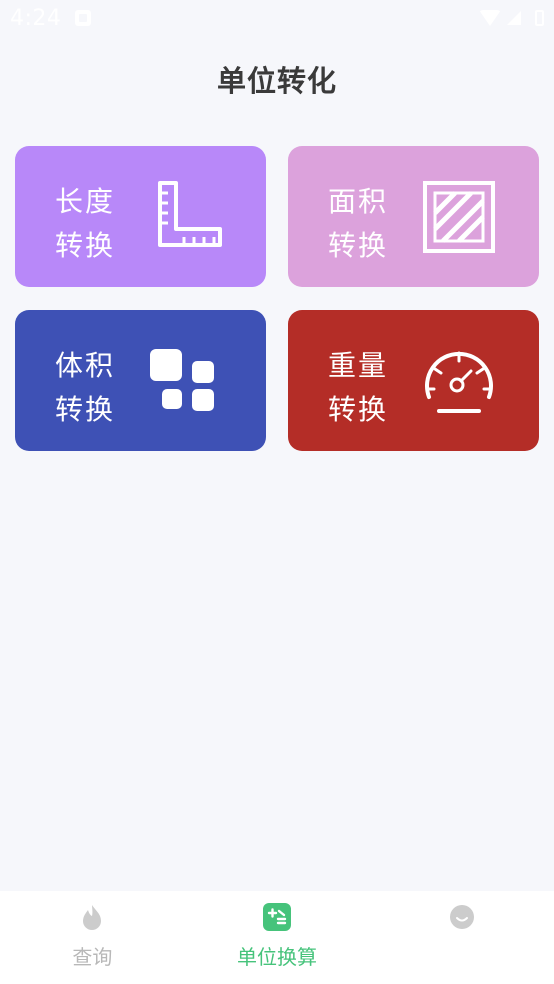  Describe the element at coordinates (358, 388) in the screenshot. I see `card-label: 重量 转换` at that location.